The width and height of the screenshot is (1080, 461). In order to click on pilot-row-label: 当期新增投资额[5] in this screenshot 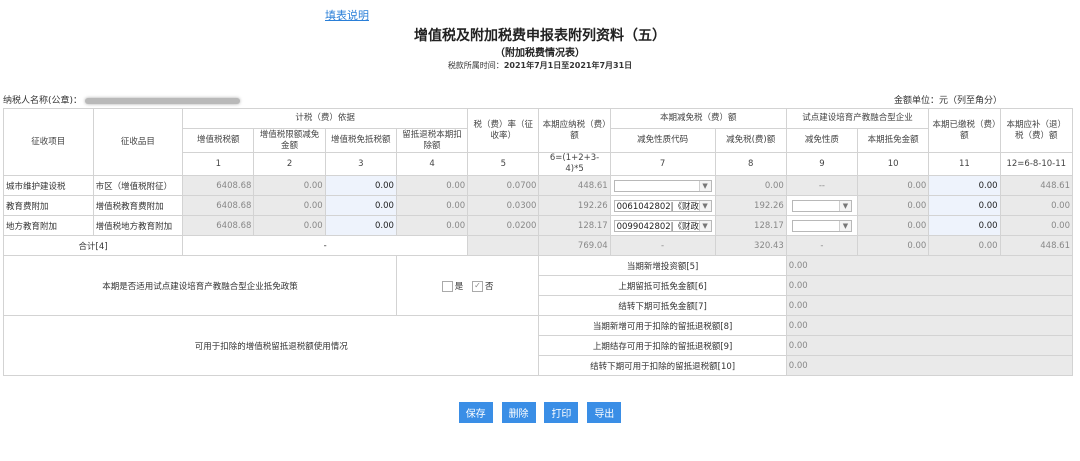, I will do `click(662, 265)`.